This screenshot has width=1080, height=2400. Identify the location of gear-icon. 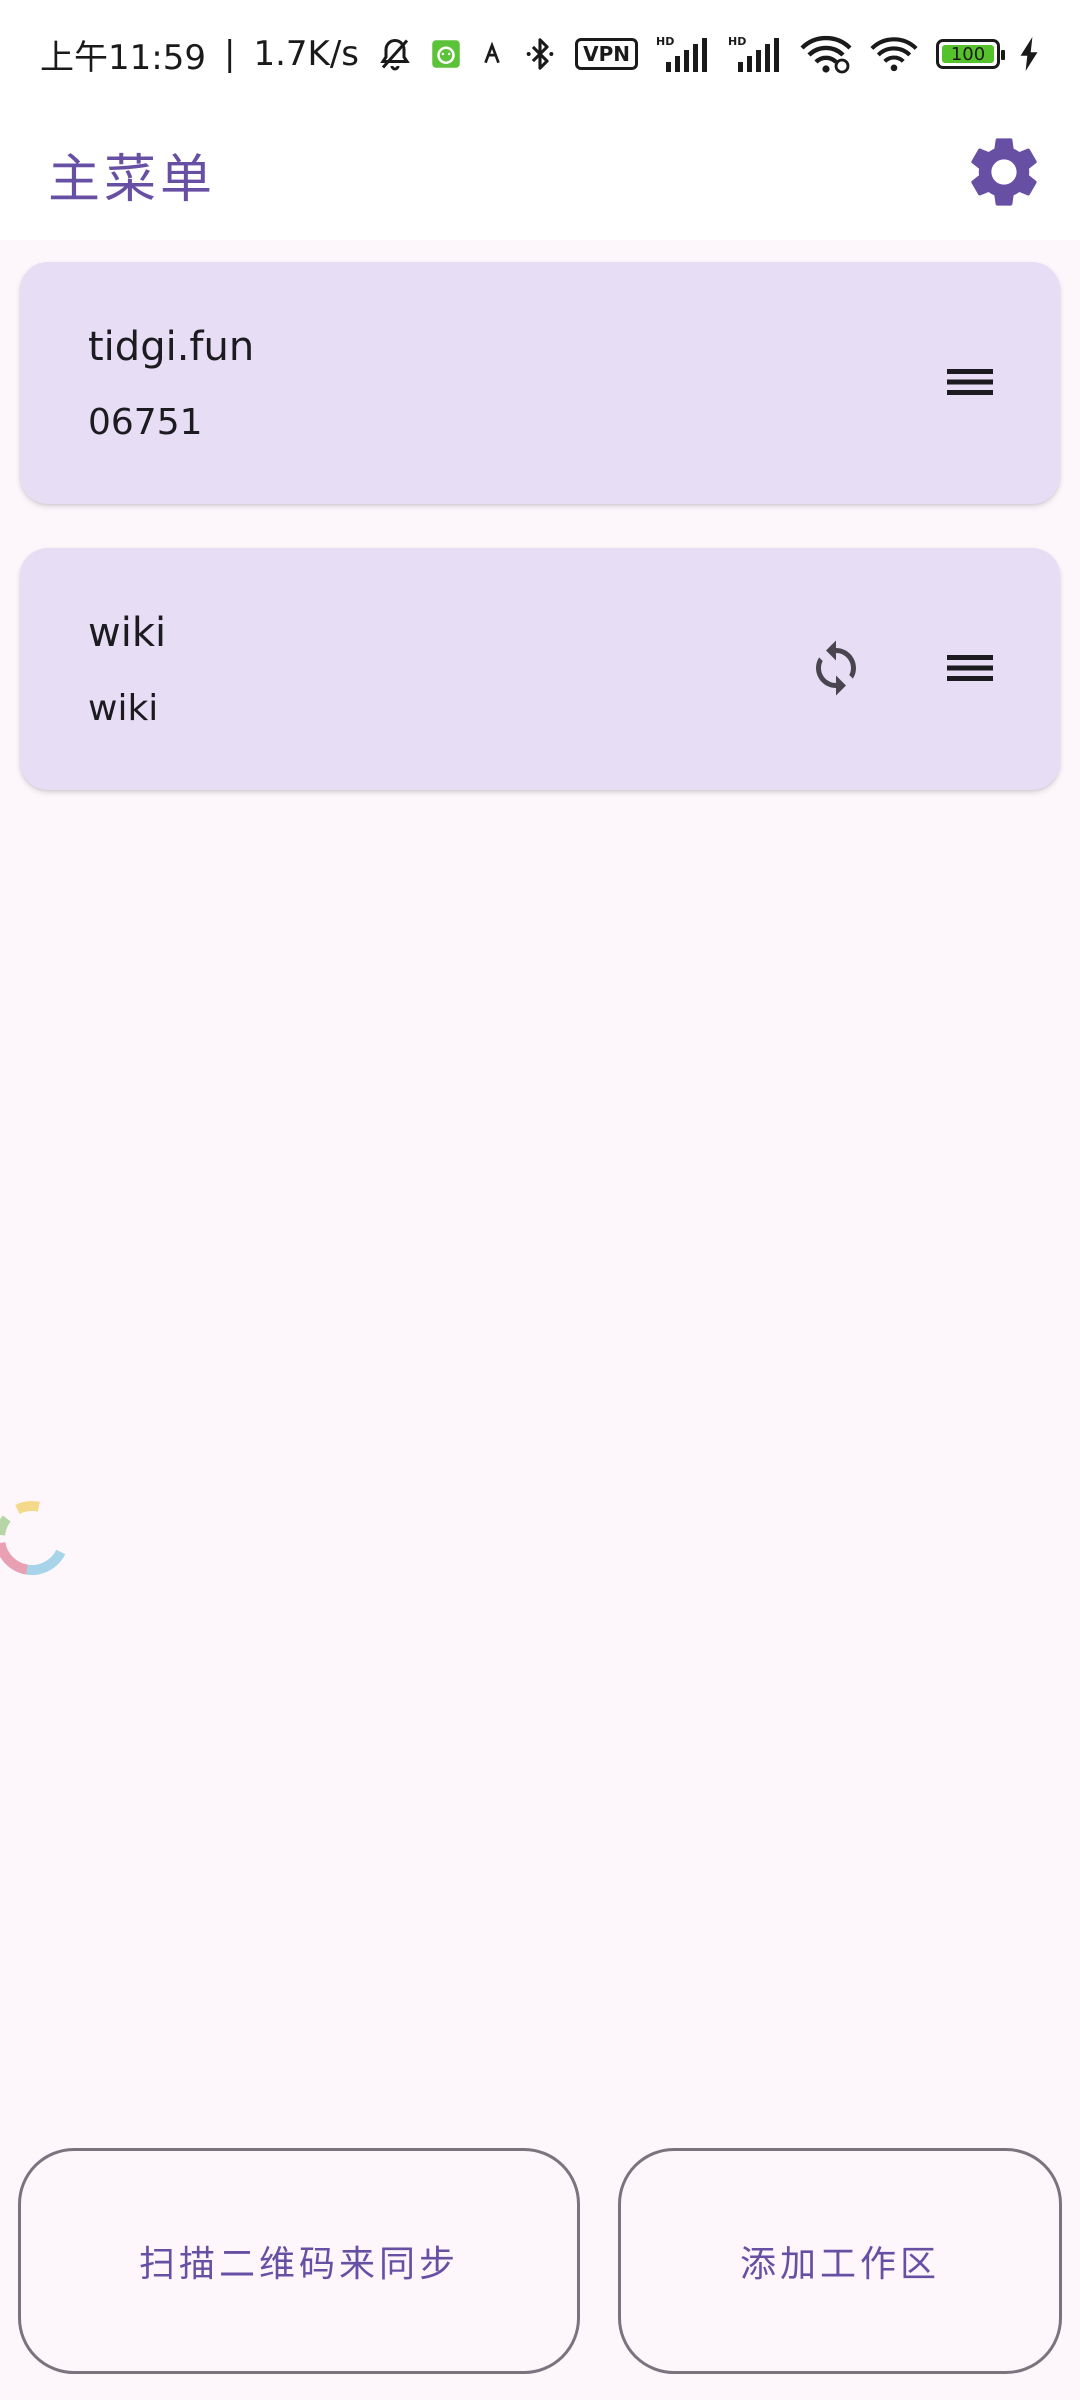
(1004, 174).